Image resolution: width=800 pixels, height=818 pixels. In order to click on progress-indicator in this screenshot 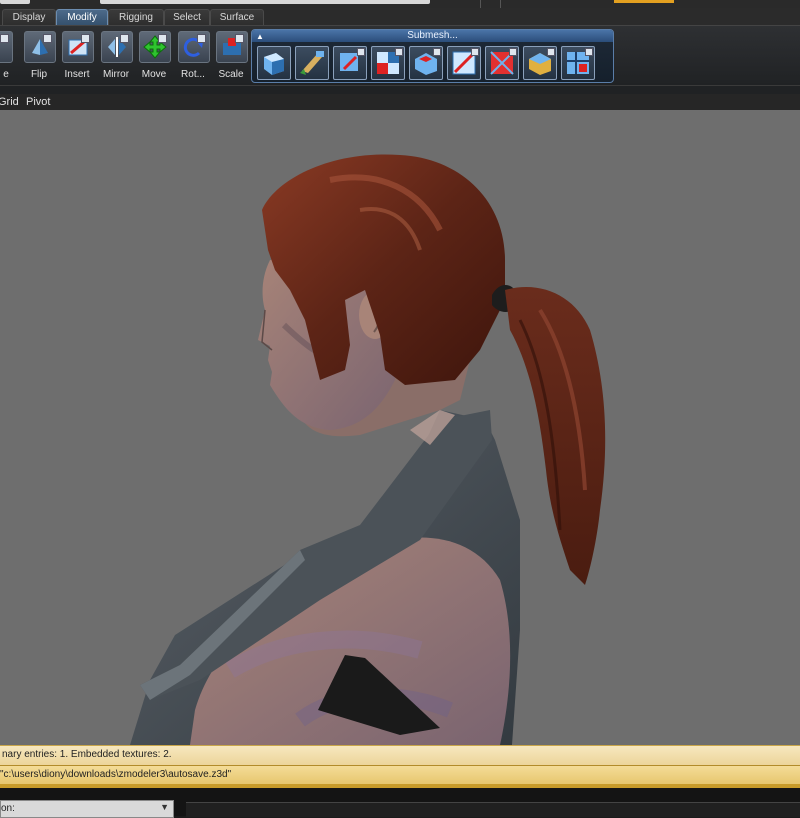, I will do `click(644, 1)`.